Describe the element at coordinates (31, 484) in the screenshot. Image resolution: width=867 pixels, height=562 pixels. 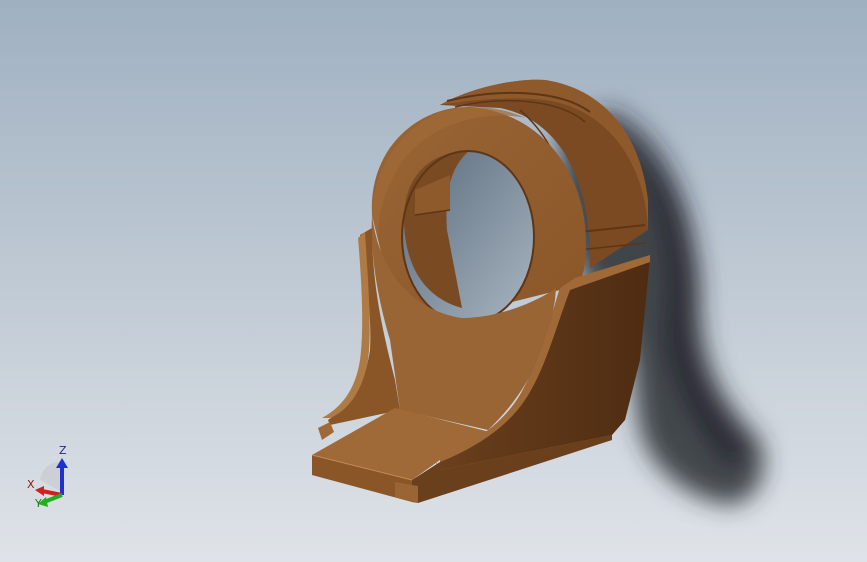
I see `x-axis-label: X` at that location.